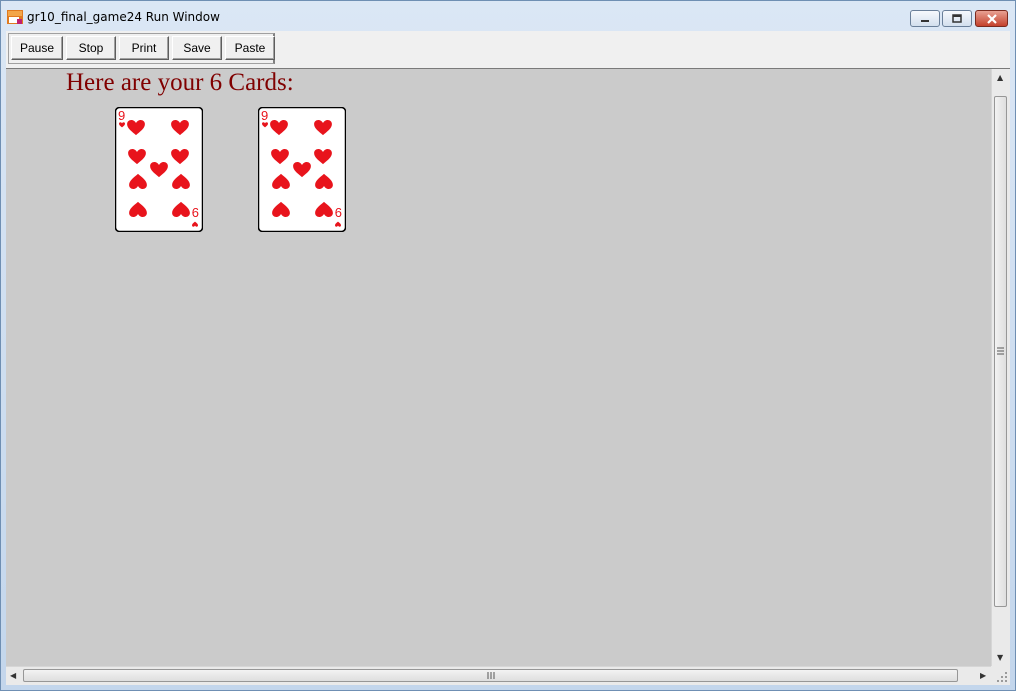 Image resolution: width=1016 pixels, height=691 pixels. I want to click on maximize-button, so click(957, 18).